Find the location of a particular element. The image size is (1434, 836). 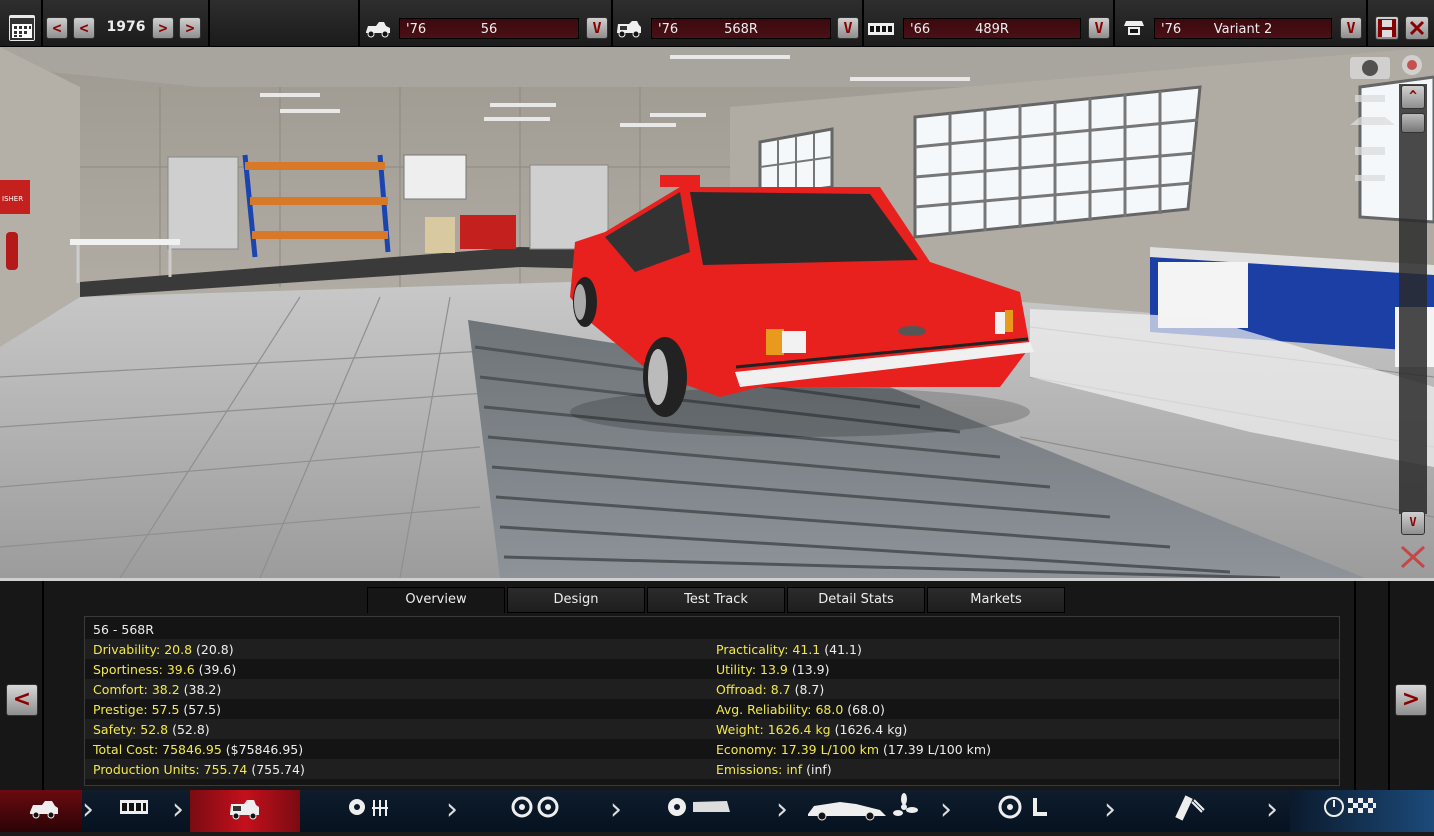

stat-sportiness: Sportiness: 39.6 (39.6) is located at coordinates (164, 669).